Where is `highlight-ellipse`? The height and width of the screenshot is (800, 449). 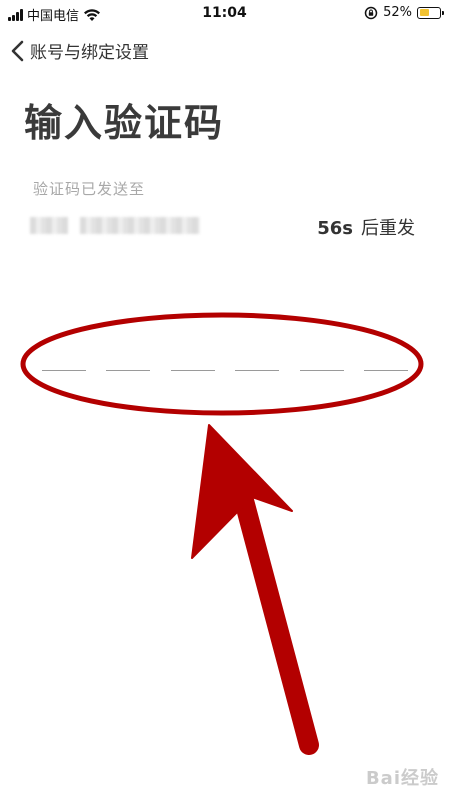 highlight-ellipse is located at coordinates (222, 364).